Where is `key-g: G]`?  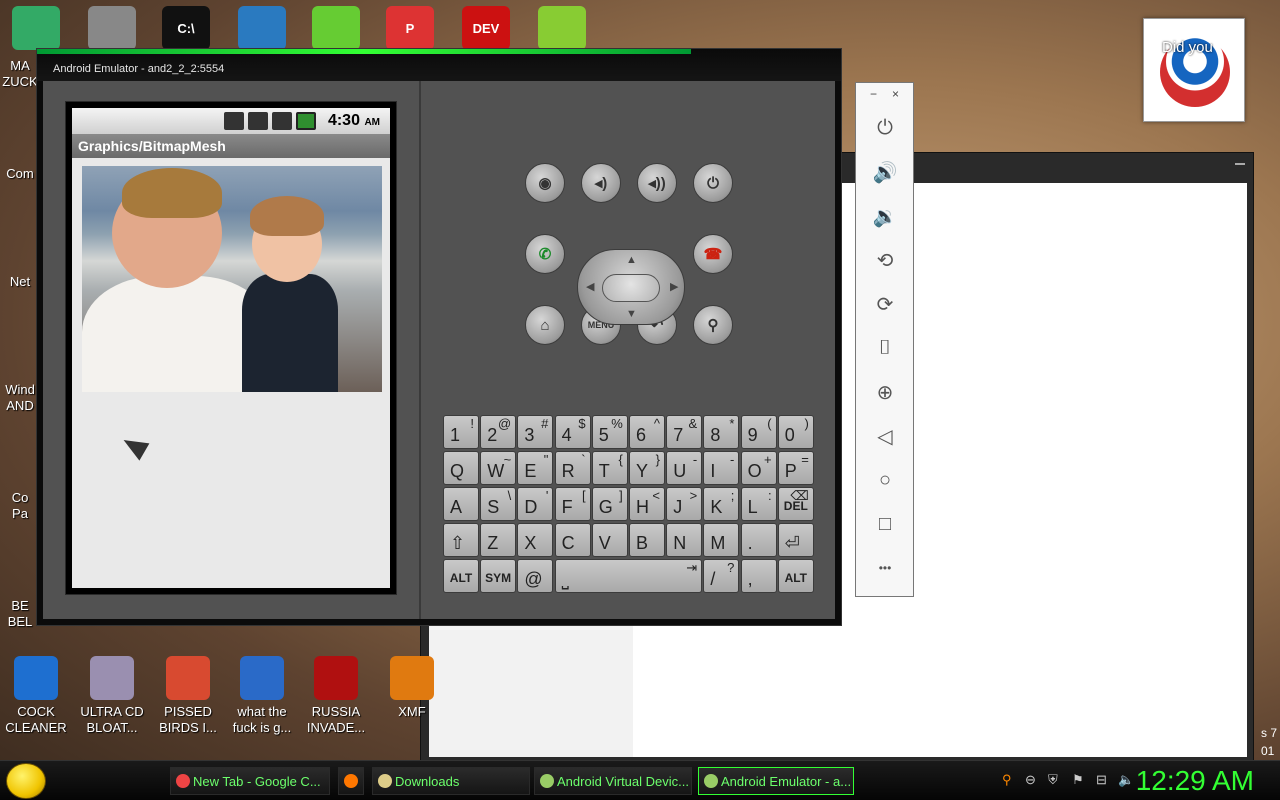
key-g: G] is located at coordinates (609, 504).